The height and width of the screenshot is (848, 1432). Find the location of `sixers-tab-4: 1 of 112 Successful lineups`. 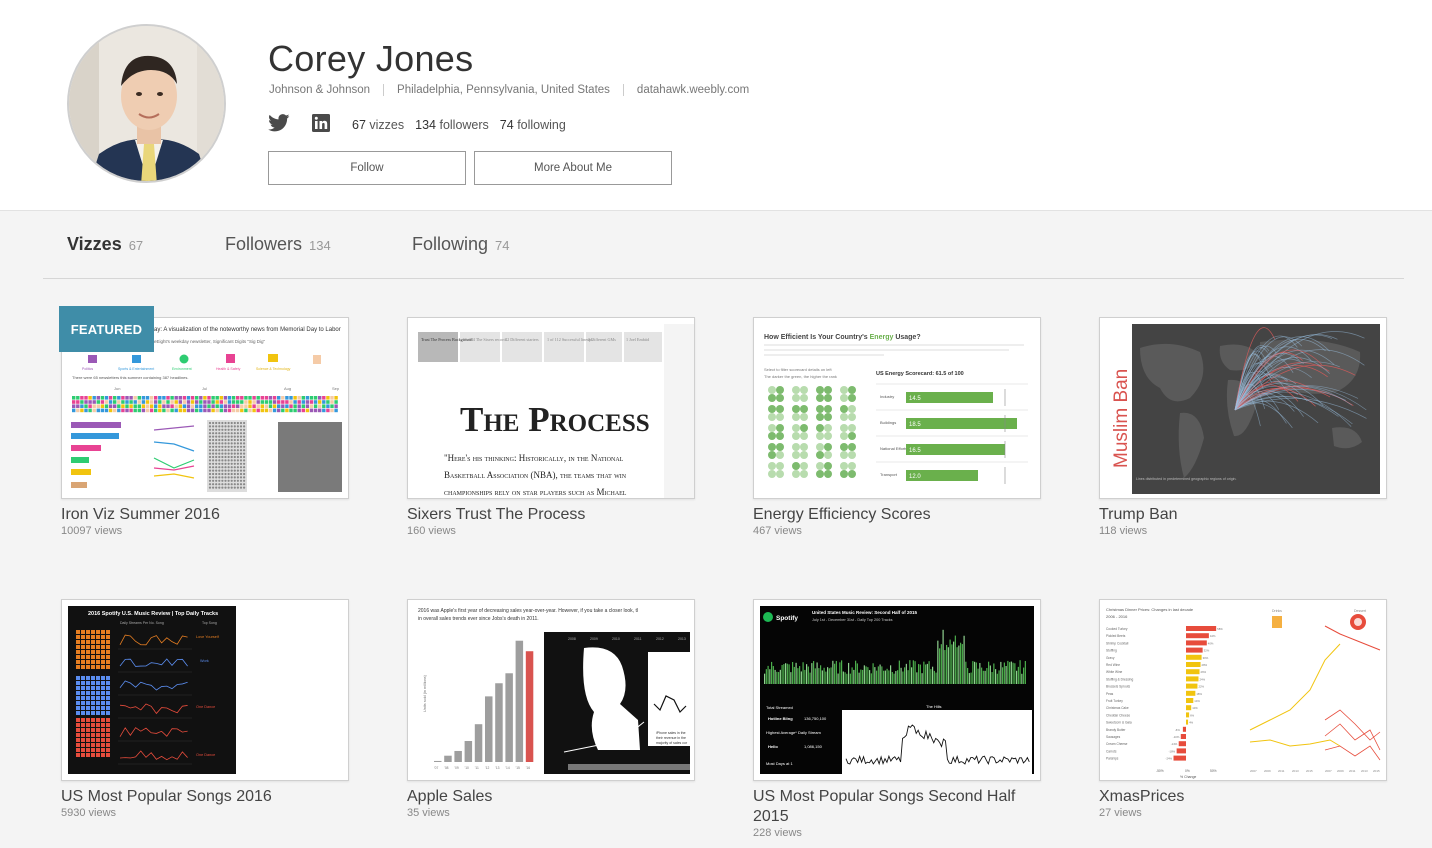

sixers-tab-4: 1 of 112 Successful lineups is located at coordinates (570, 339).